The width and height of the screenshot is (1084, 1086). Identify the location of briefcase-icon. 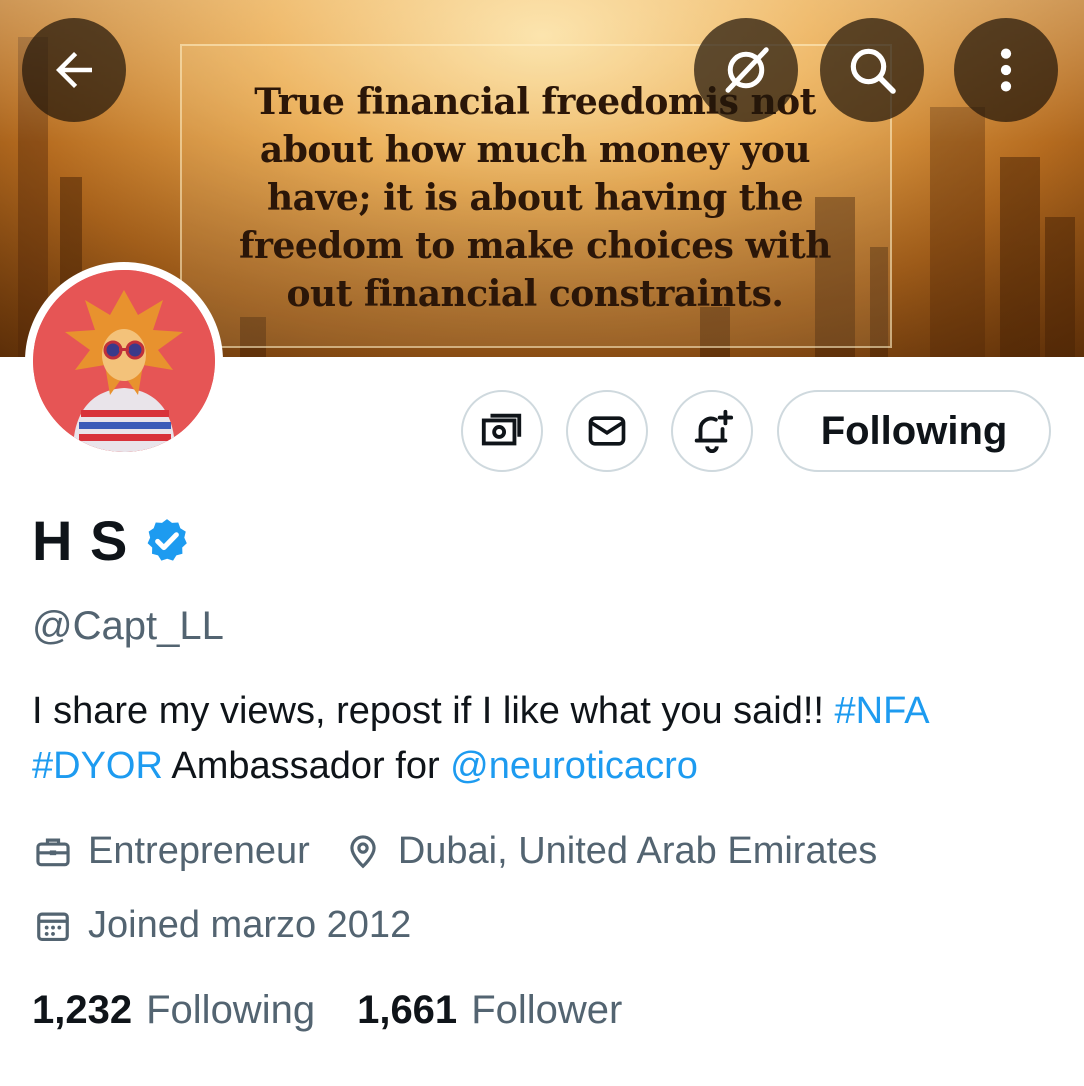
(53, 852).